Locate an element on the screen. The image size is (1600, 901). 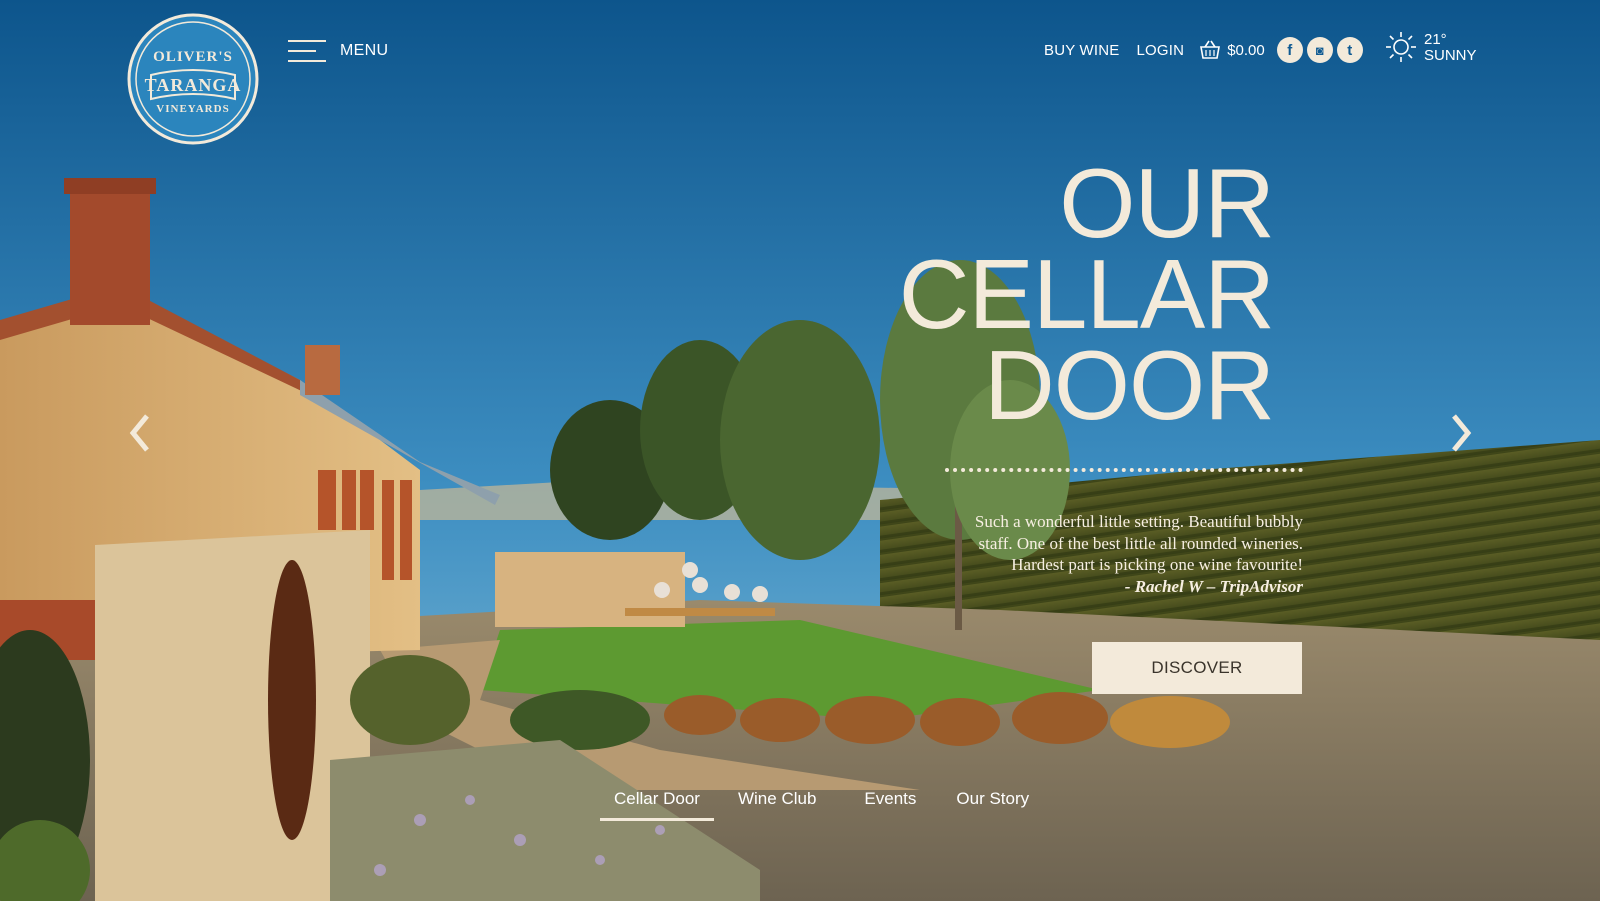
hamburger-icon is located at coordinates (307, 51).